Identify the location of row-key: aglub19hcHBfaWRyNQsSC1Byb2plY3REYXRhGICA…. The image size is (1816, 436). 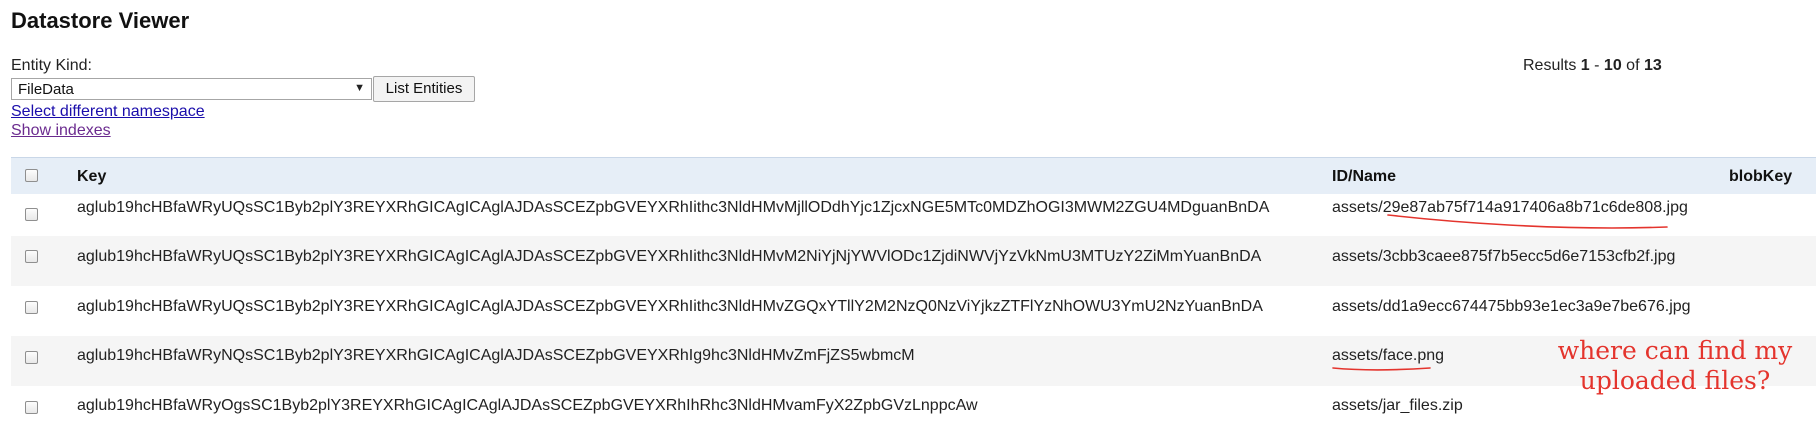
(496, 356).